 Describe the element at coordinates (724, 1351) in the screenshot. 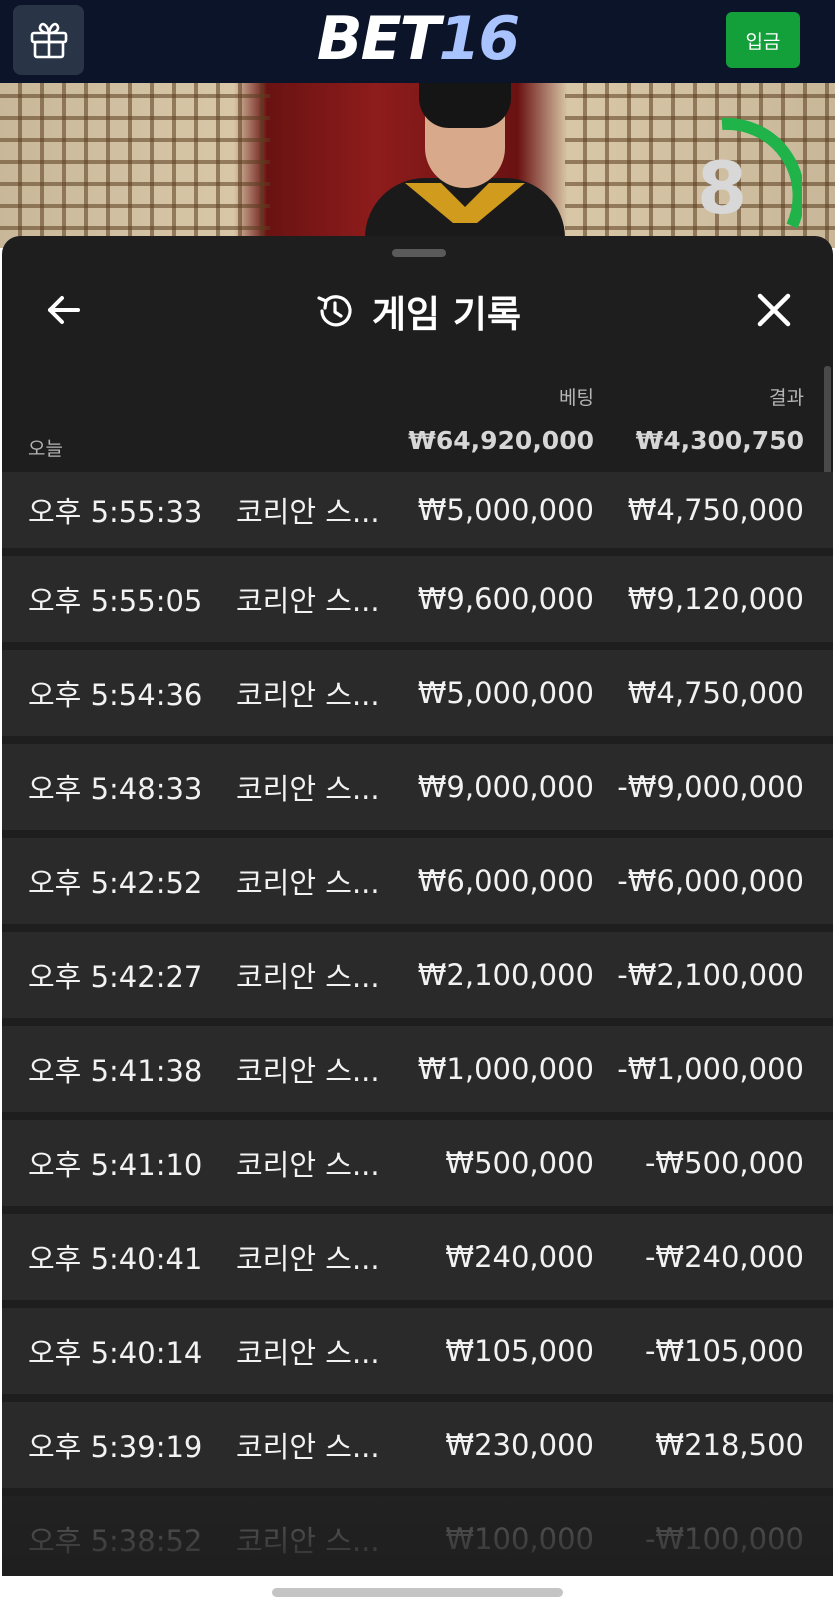

I see `row-result-amount: -₩105,000` at that location.